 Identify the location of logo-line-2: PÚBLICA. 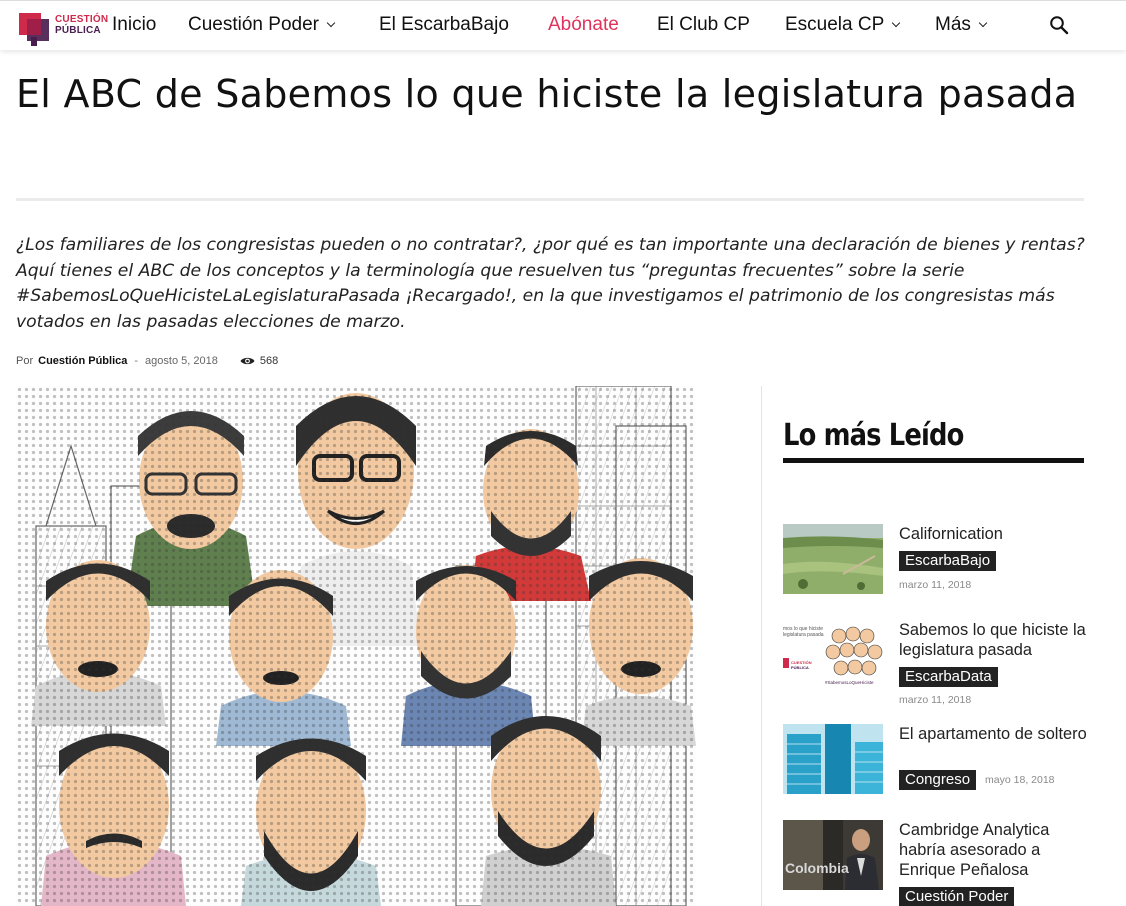
(78, 30).